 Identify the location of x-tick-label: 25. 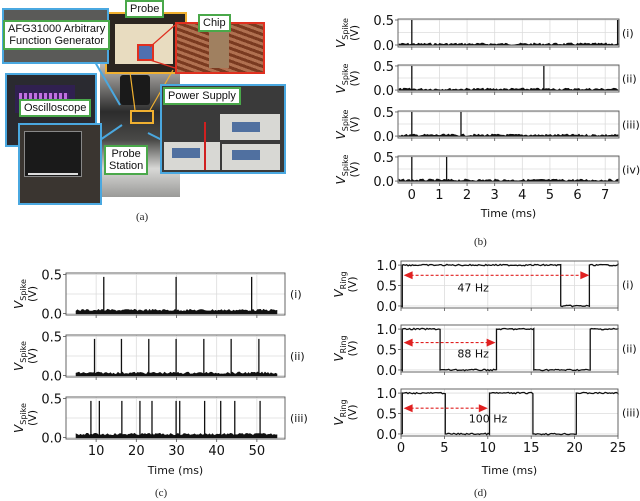
(618, 448).